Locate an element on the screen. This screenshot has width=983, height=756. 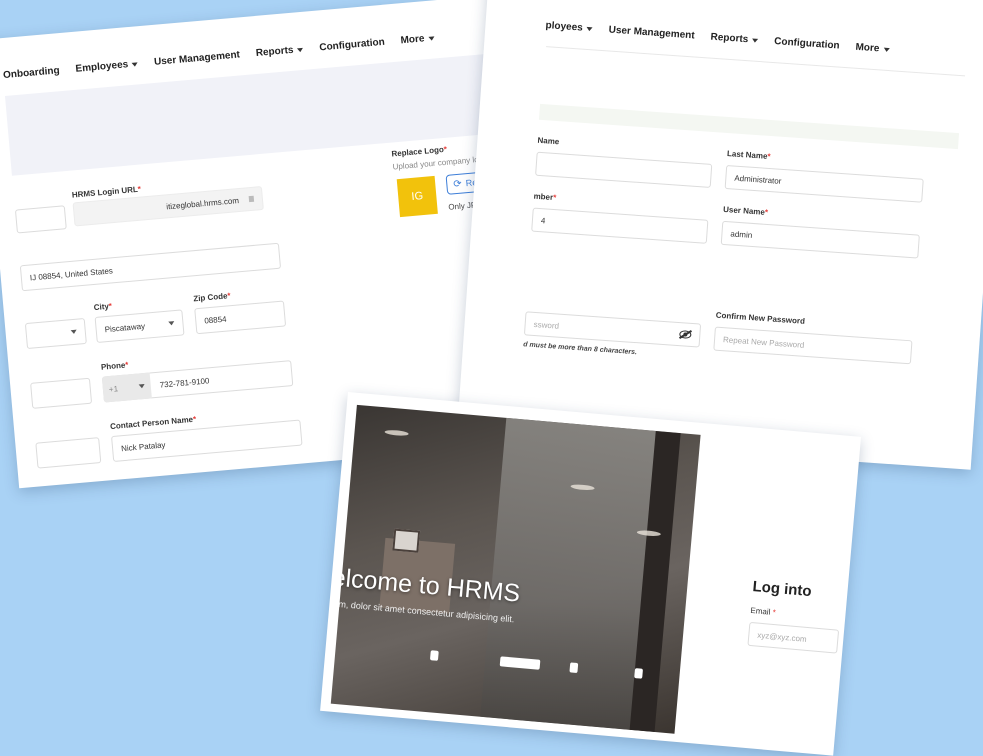
last-name-value: Administrator is located at coordinates (758, 179).